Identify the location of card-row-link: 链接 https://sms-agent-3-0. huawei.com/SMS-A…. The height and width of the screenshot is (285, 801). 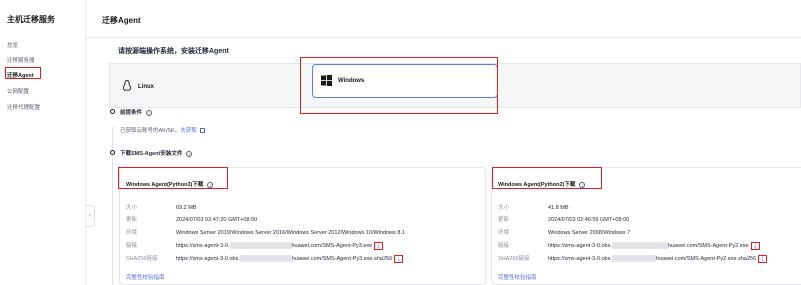
(255, 245).